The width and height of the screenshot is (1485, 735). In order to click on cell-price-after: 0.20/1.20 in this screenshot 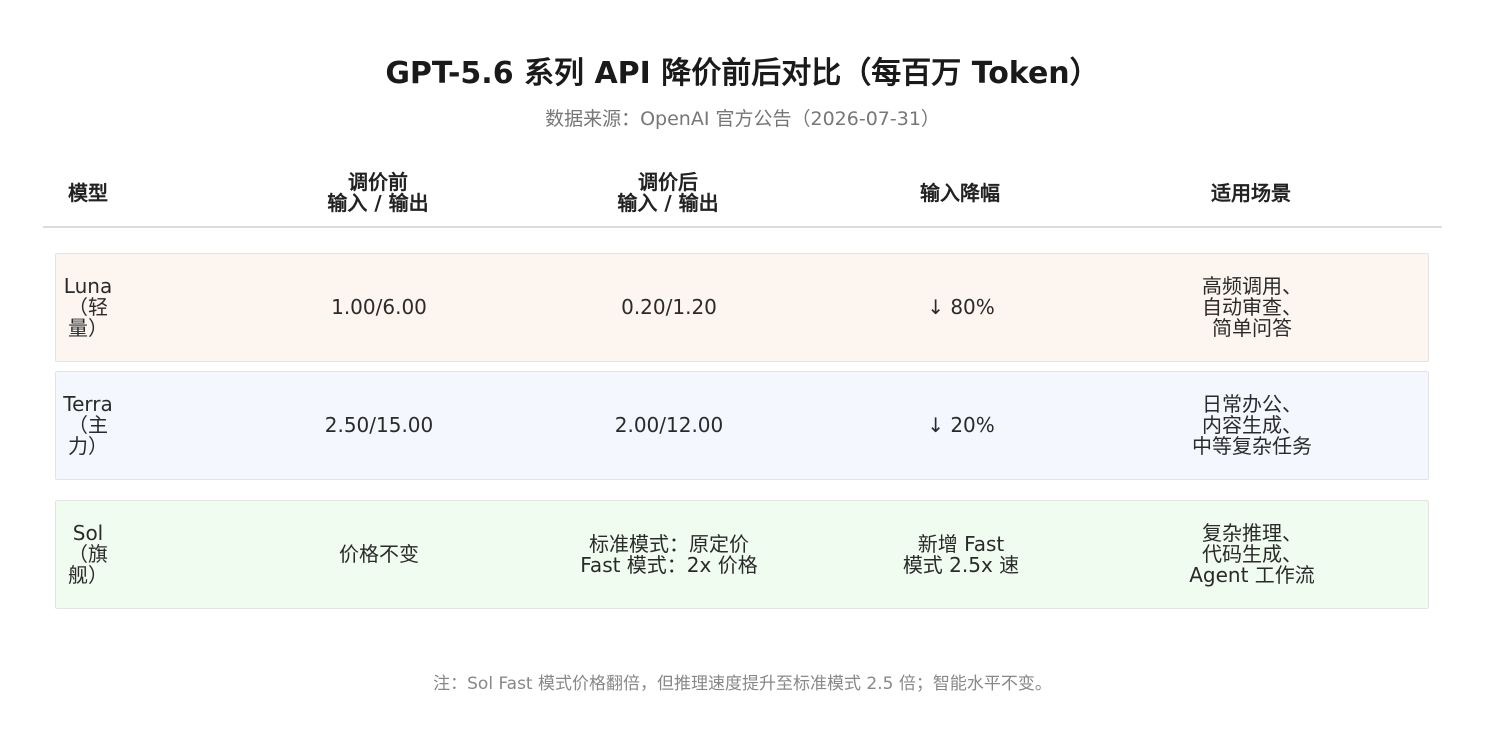, I will do `click(669, 307)`.